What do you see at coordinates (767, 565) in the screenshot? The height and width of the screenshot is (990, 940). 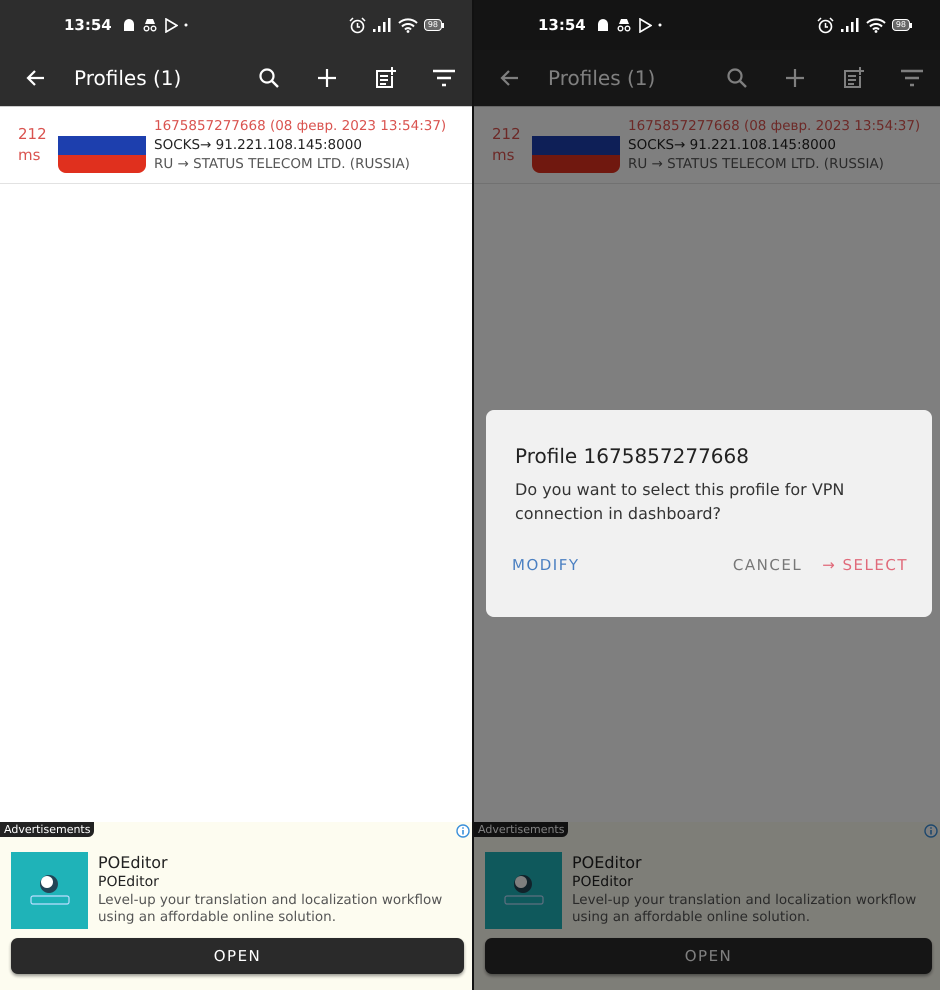 I see `cancel-button: CANCEL` at bounding box center [767, 565].